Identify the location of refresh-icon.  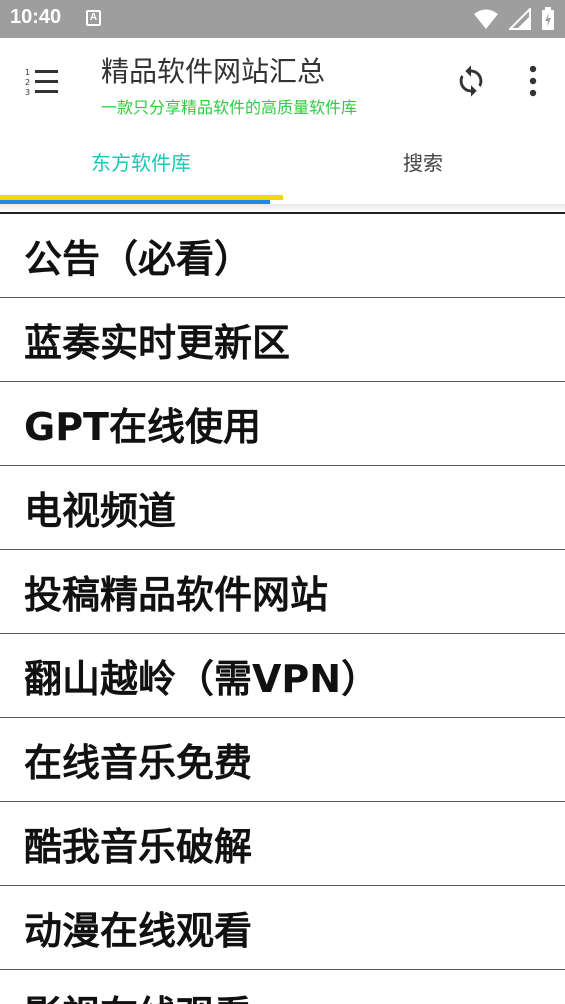
(471, 81).